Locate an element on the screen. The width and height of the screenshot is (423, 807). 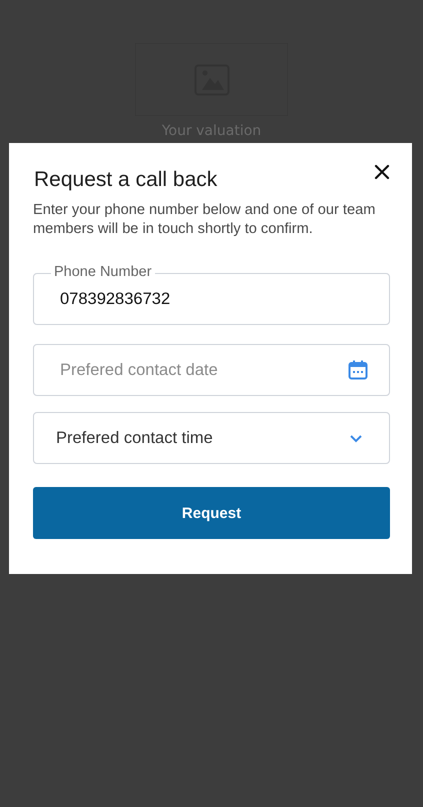
time-select: Prefered contact time is located at coordinates (211, 438).